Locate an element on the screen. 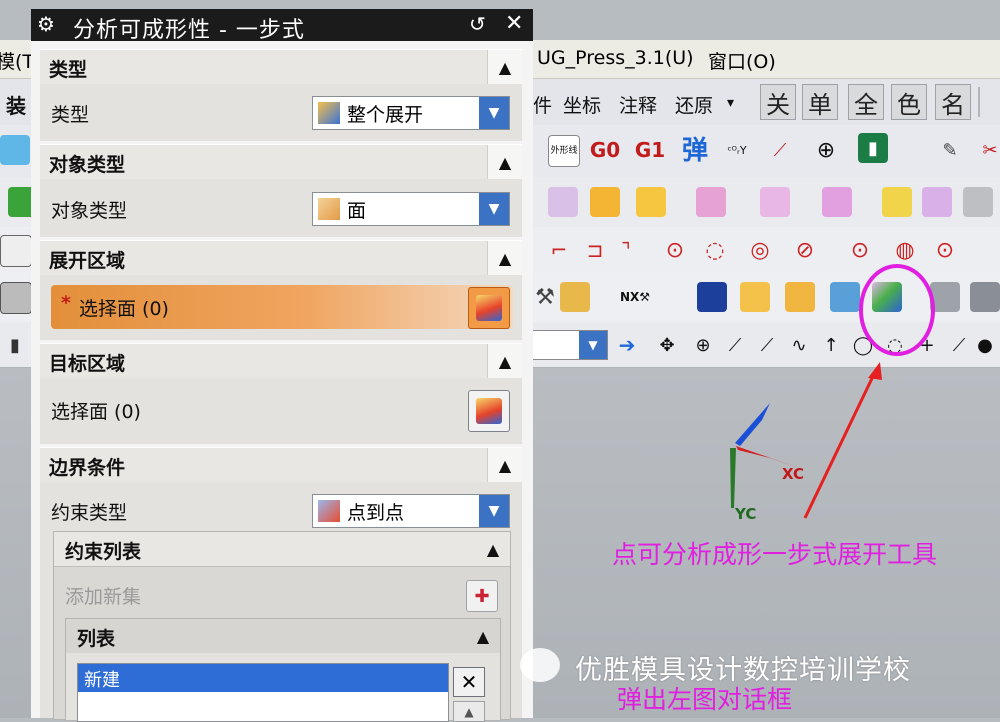  unfold-face-selector: * 选择面 (0) is located at coordinates (282, 307).